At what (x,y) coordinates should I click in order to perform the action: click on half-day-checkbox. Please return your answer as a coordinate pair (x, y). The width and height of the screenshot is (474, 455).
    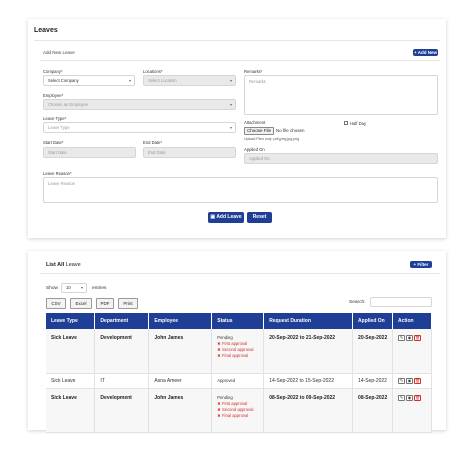
    Looking at the image, I should click on (346, 123).